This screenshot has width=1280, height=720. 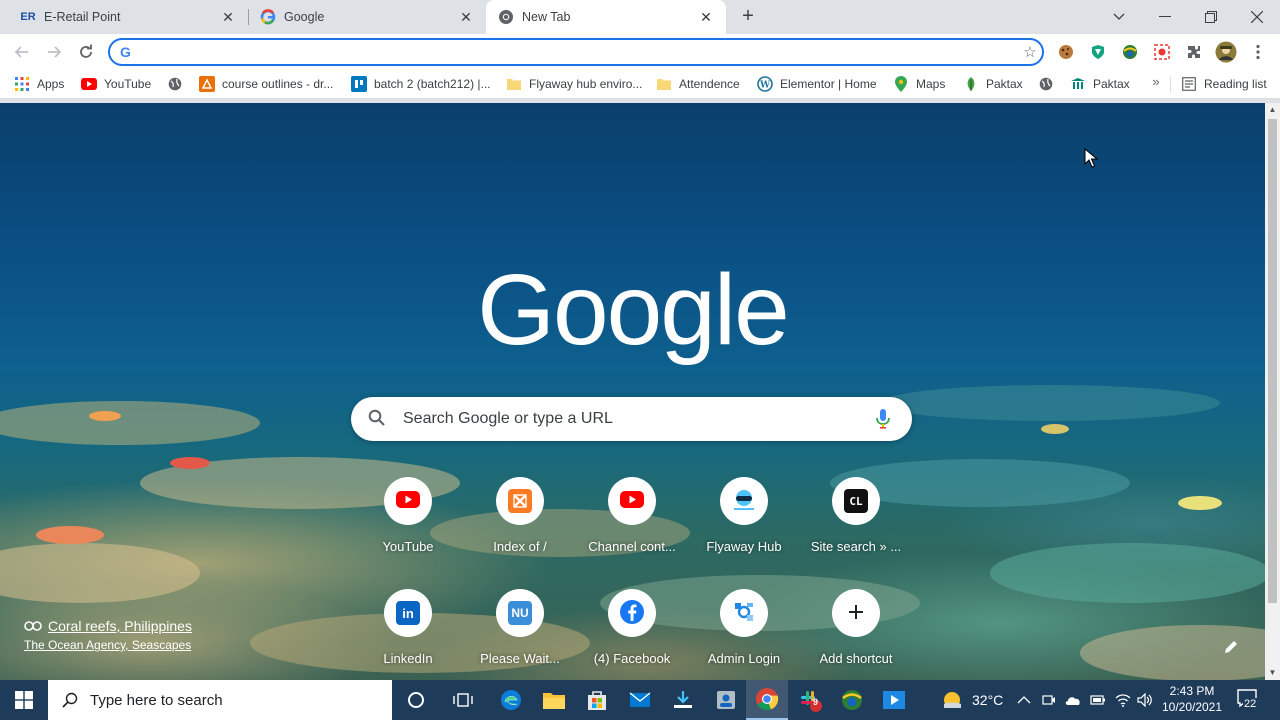 I want to click on taskbar-edge, so click(x=511, y=700).